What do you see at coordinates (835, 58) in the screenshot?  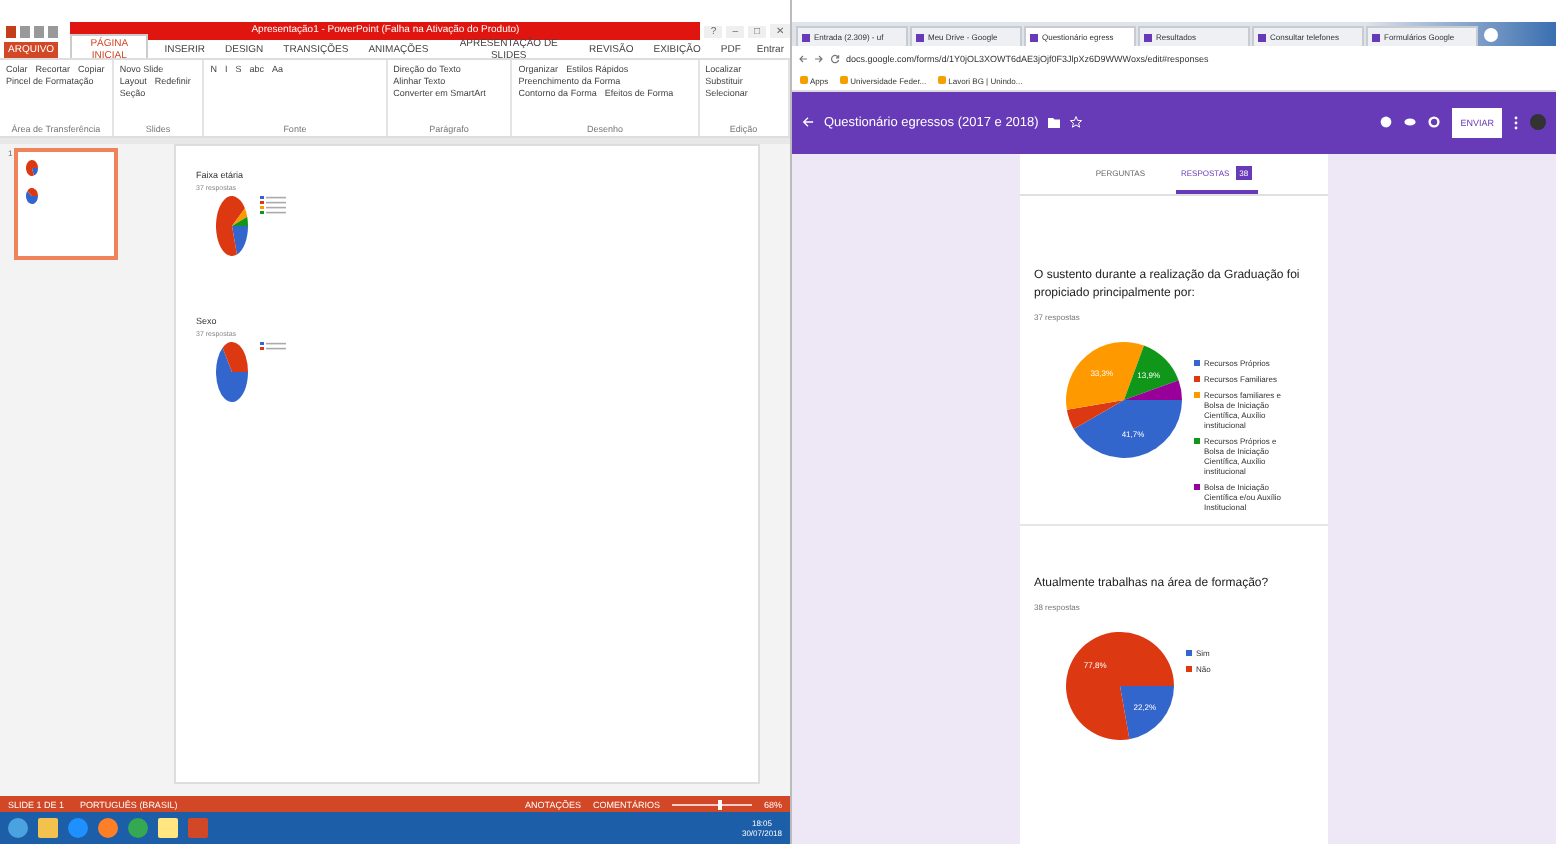 I see `reload-icon` at bounding box center [835, 58].